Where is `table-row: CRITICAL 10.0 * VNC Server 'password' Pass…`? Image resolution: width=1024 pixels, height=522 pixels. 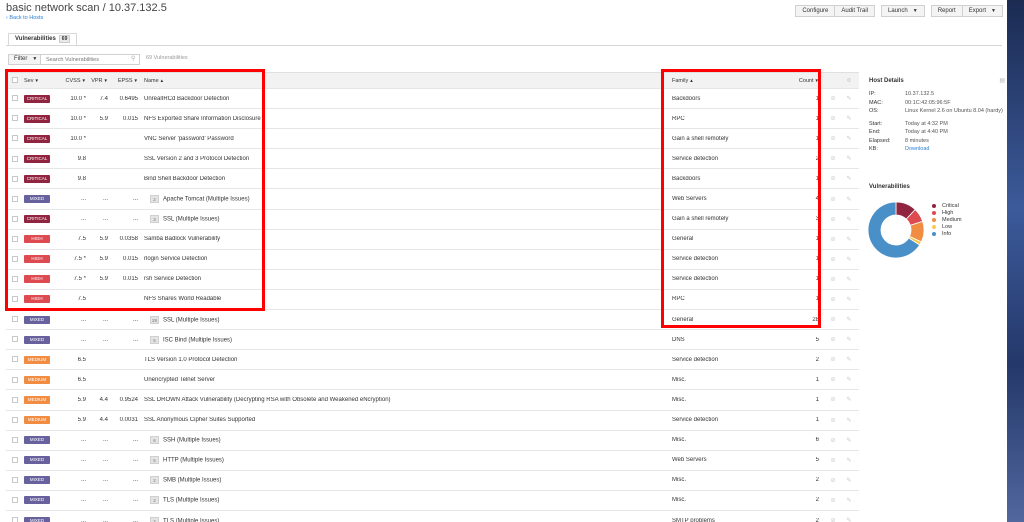 table-row: CRITICAL 10.0 * VNC Server 'password' Pass… is located at coordinates (432, 139).